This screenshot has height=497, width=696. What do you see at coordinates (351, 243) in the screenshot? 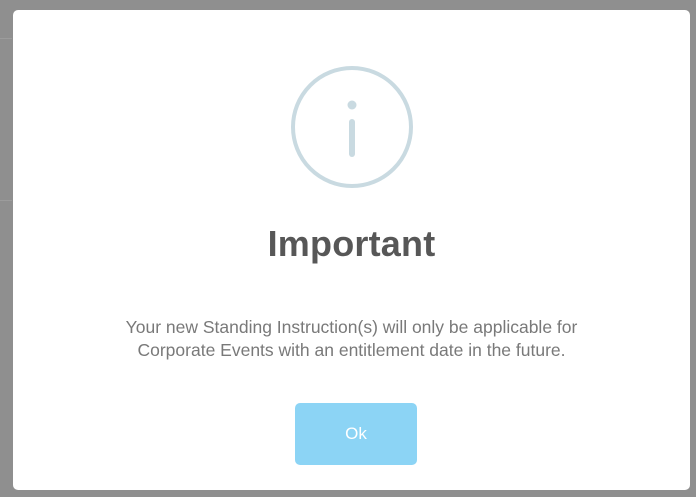
I see `dialog-title: Important` at bounding box center [351, 243].